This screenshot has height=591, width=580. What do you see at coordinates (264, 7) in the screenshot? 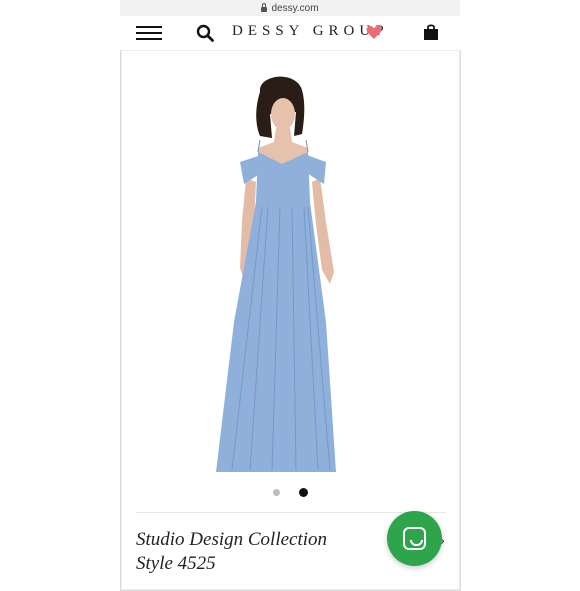
I see `lock-icon` at bounding box center [264, 7].